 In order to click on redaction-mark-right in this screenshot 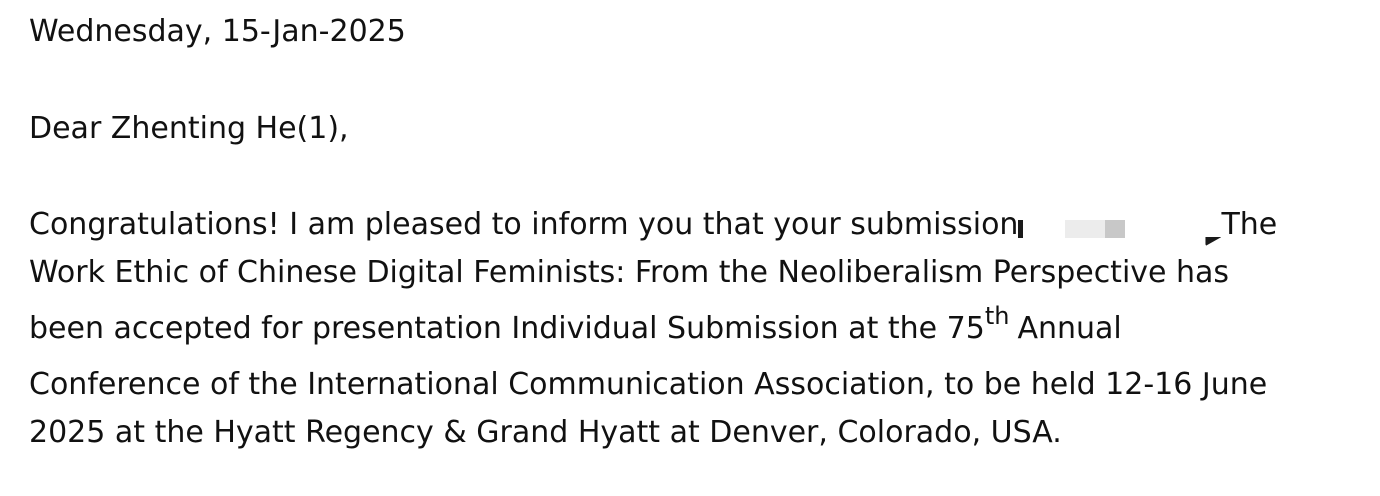, I will do `click(1213, 241)`.